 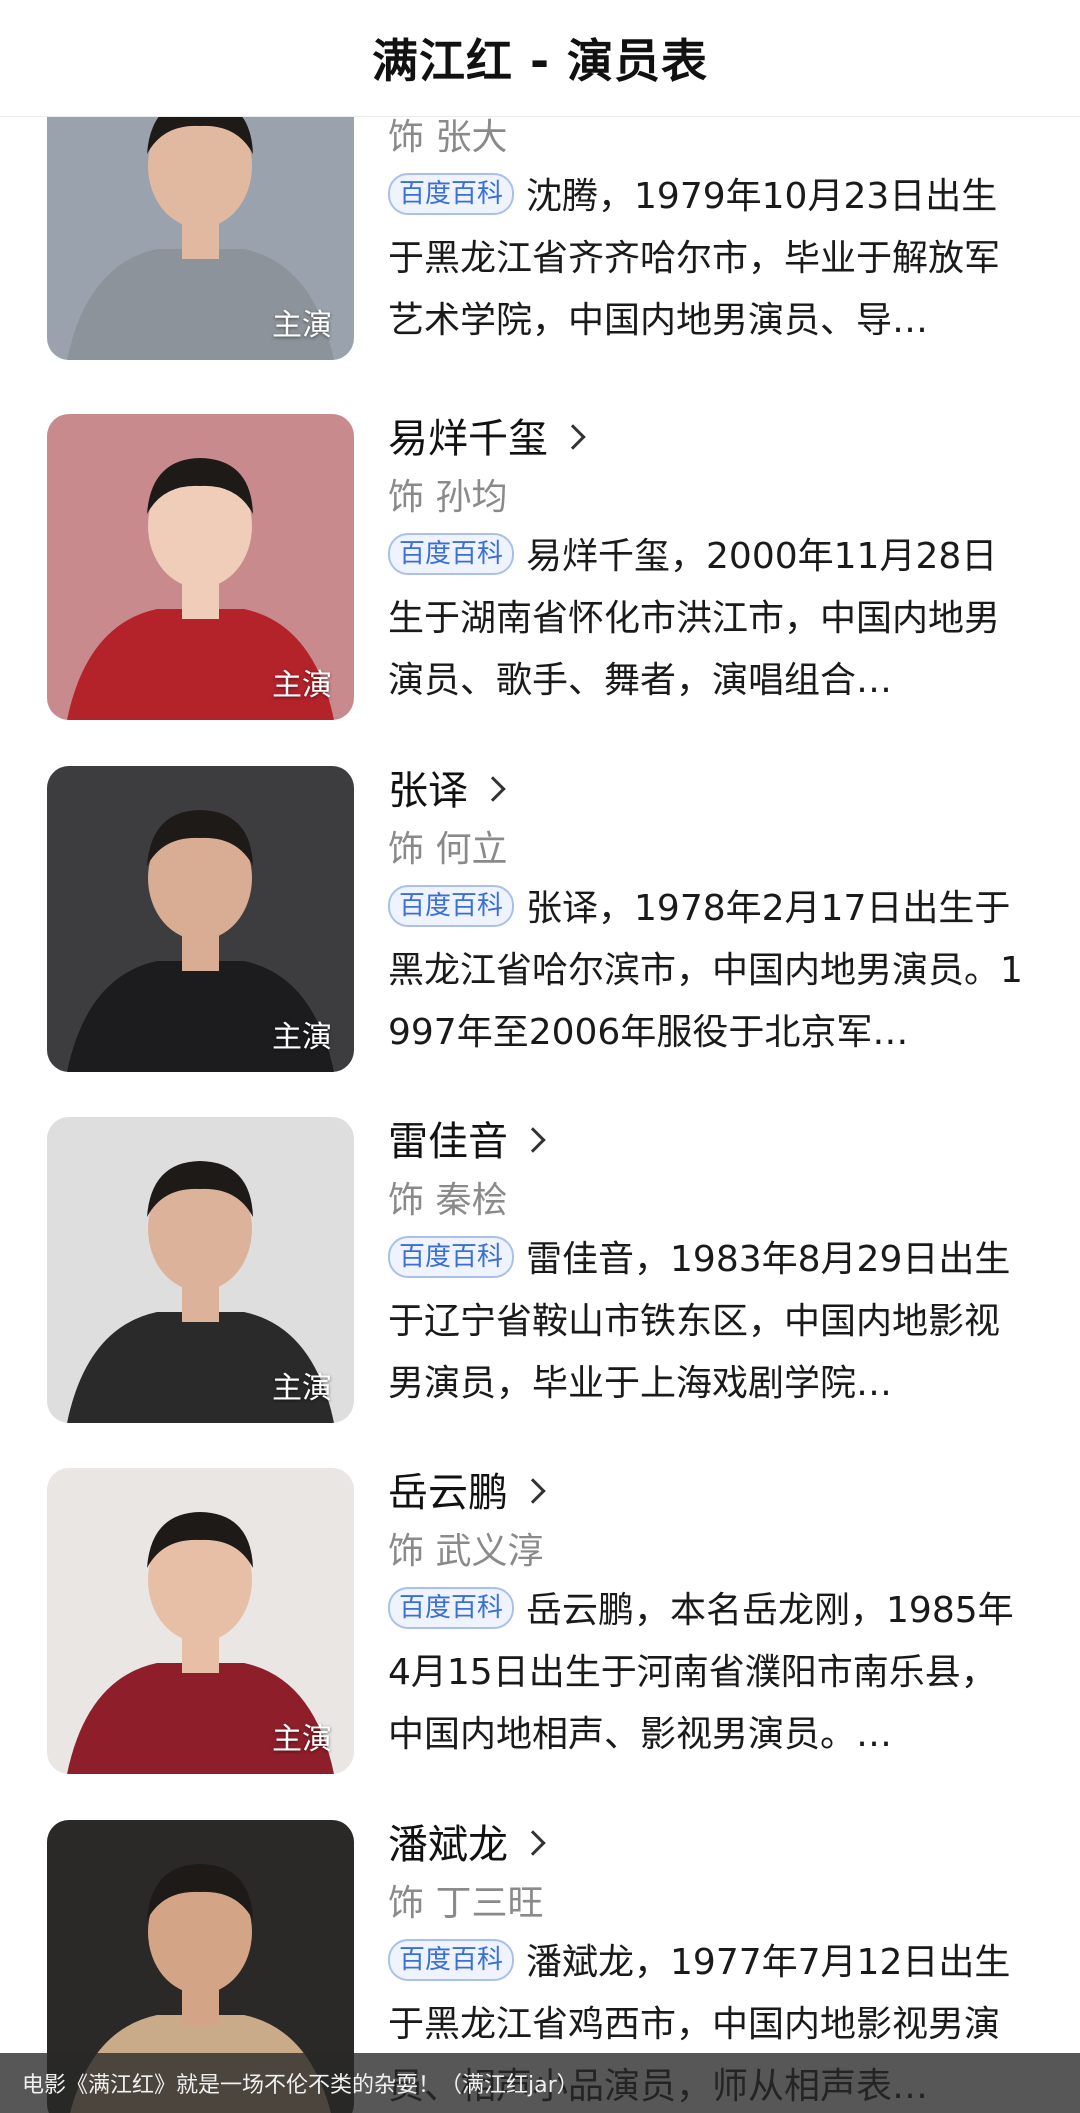 I want to click on character-role: 饰 秦桧, so click(x=448, y=1200).